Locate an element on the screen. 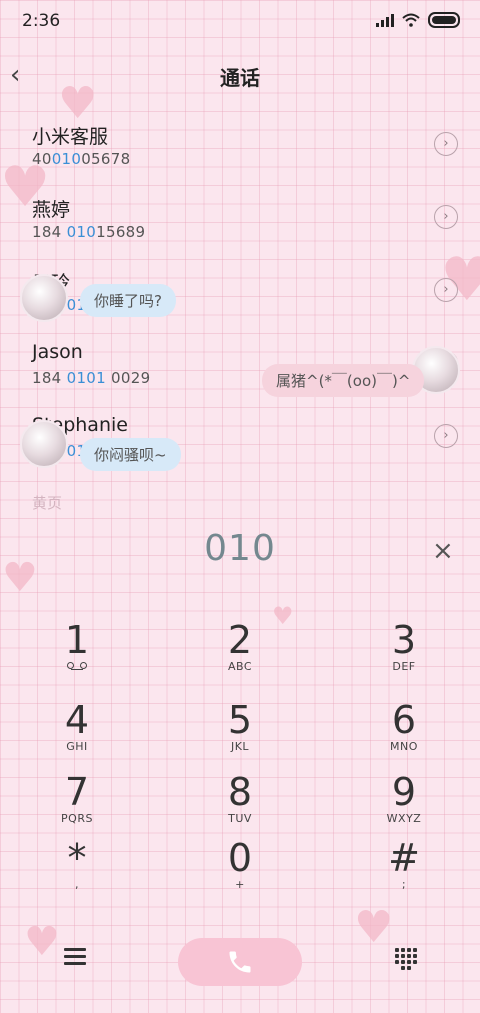  voicemail-icon is located at coordinates (77, 666).